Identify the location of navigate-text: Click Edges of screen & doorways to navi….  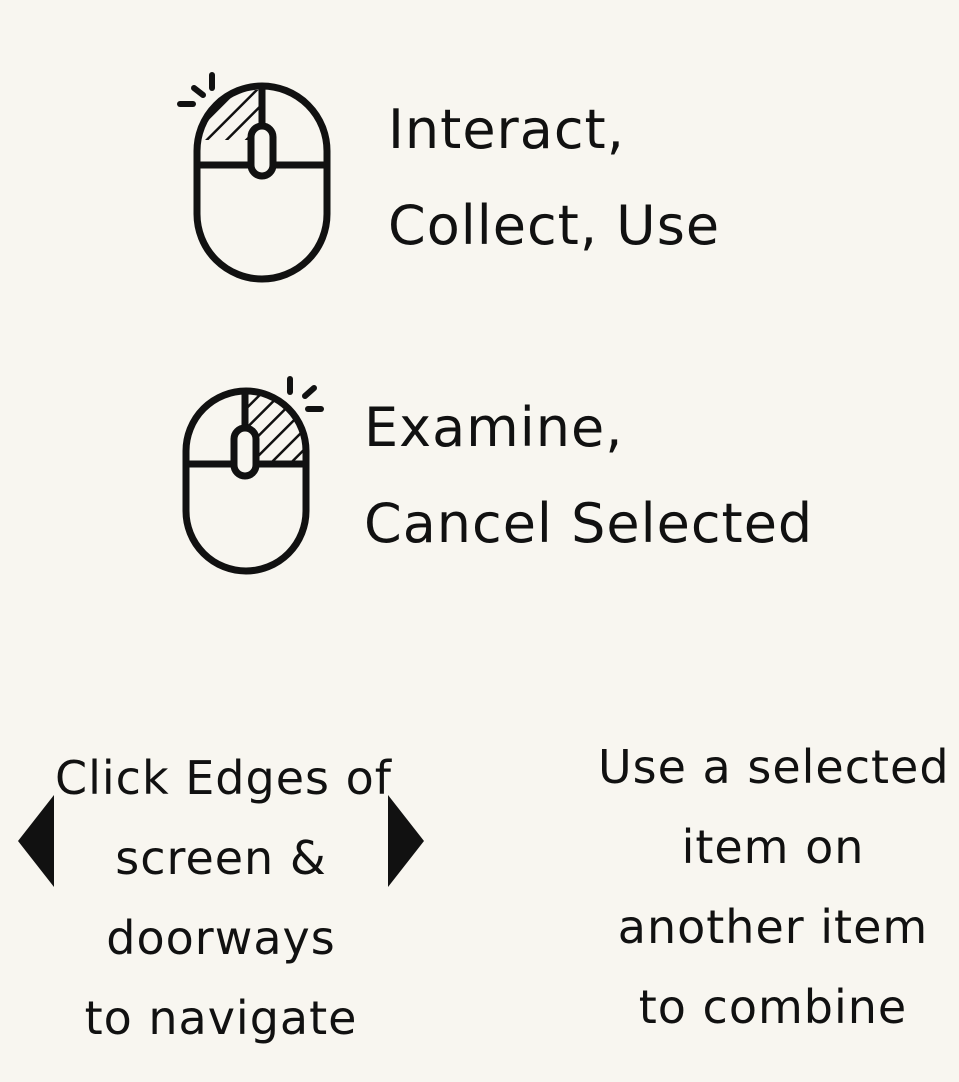
(223, 898).